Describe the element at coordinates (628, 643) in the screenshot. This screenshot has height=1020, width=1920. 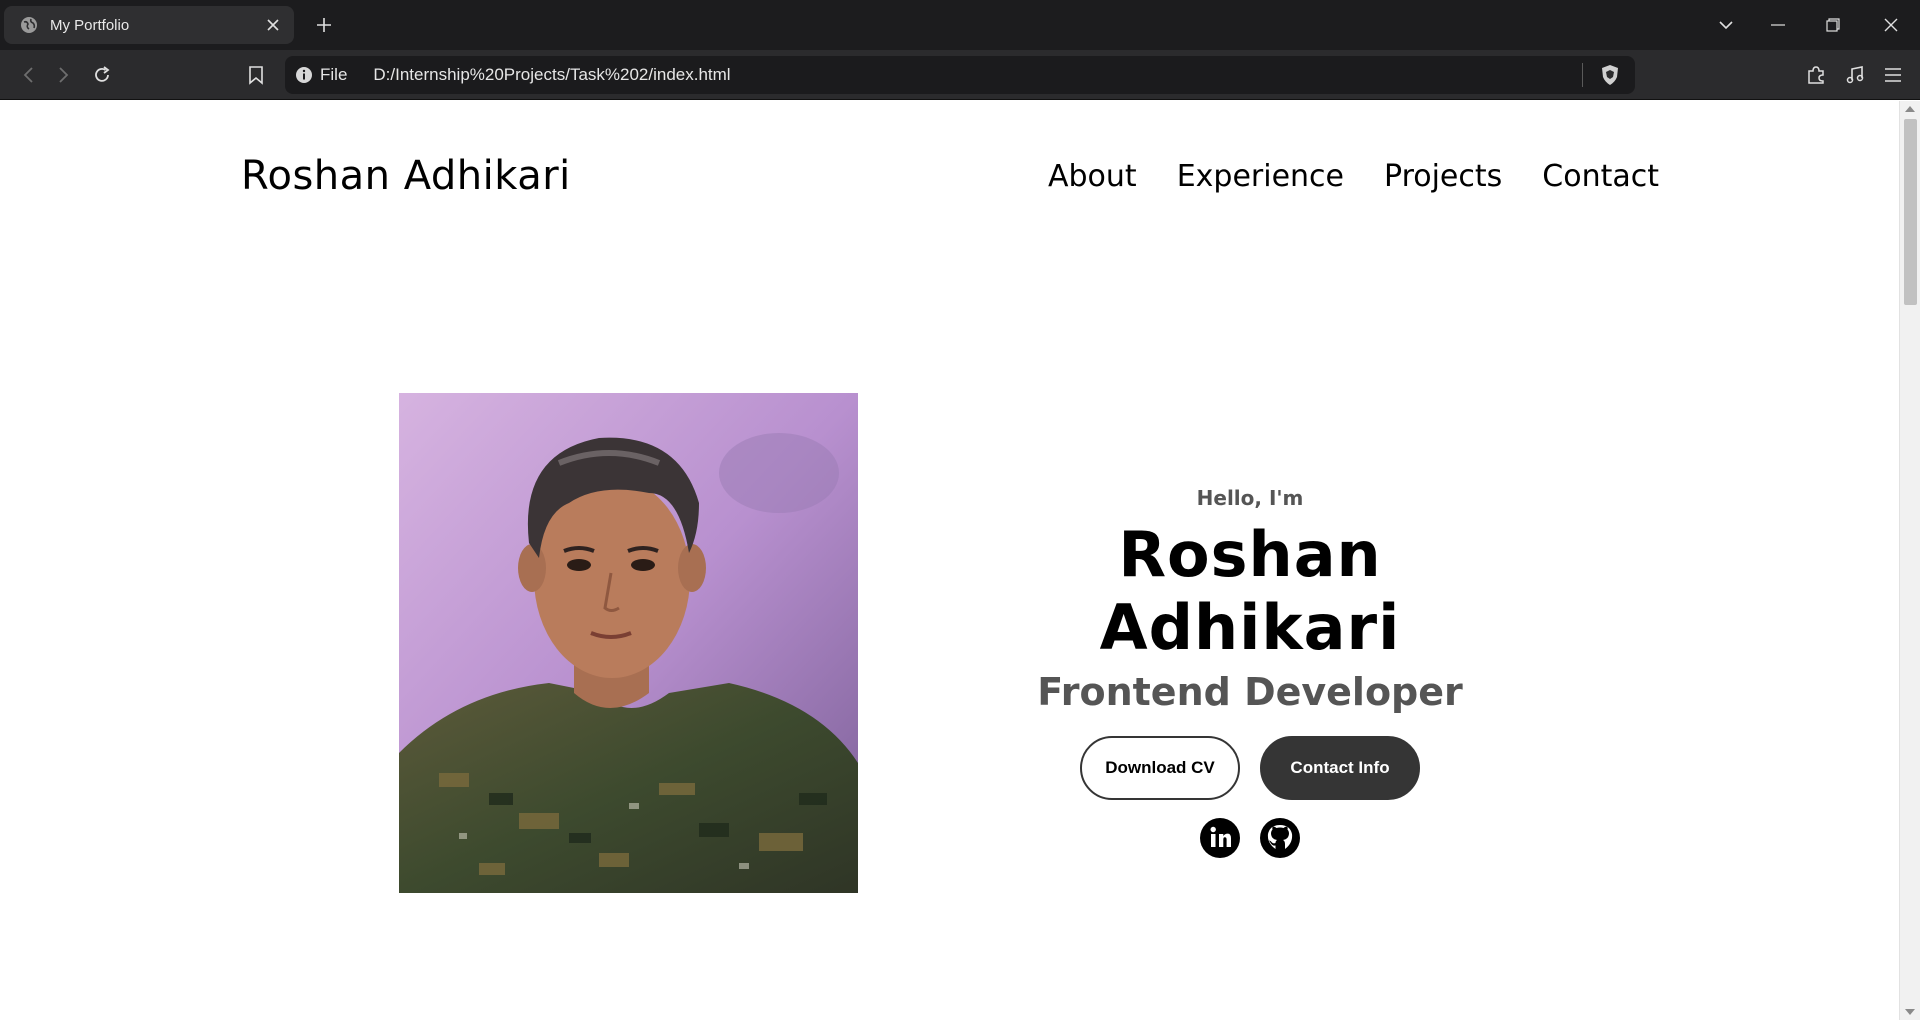
I see `profile-photo` at that location.